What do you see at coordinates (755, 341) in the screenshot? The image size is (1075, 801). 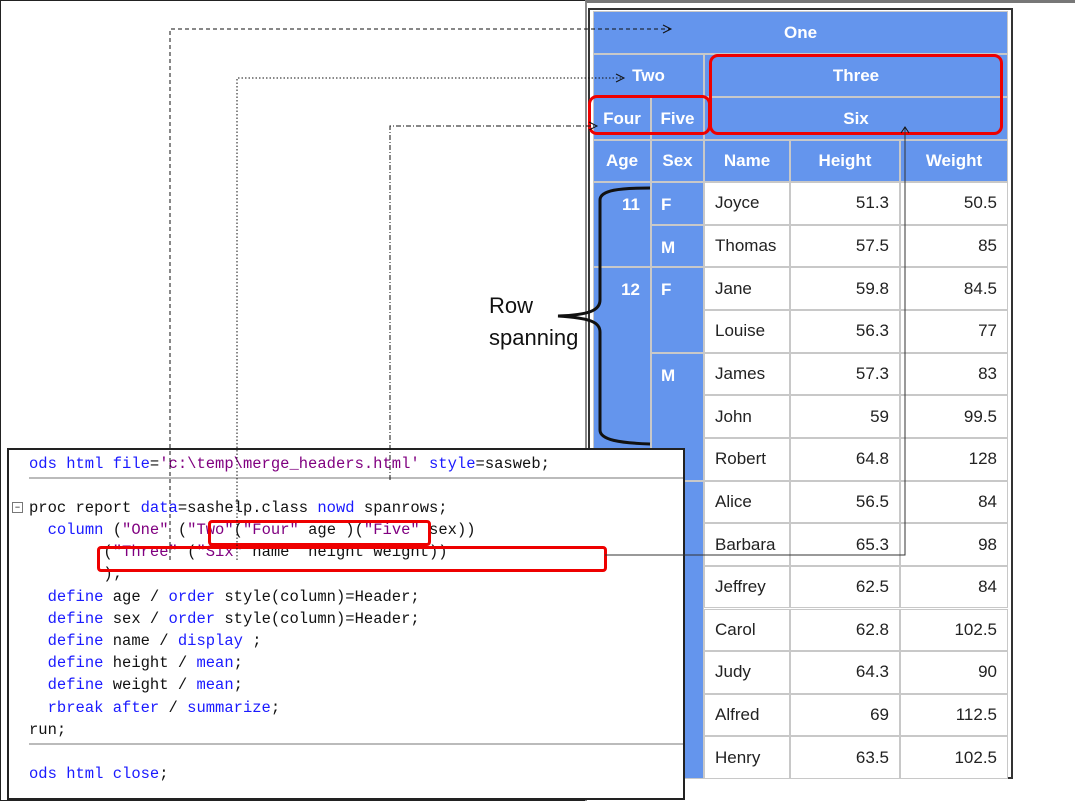 I see `arrow-three` at bounding box center [755, 341].